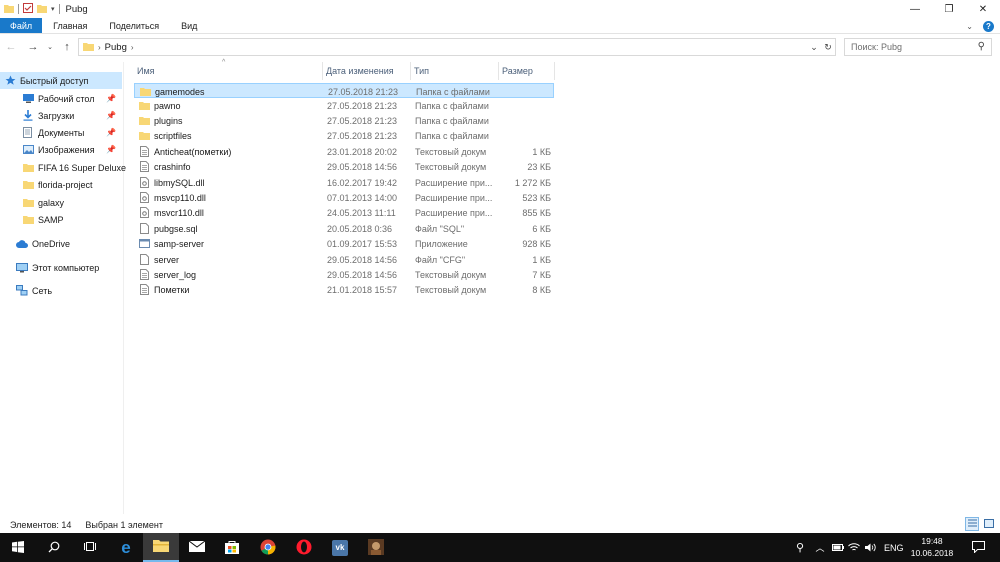 The image size is (1000, 562). Describe the element at coordinates (232, 547) in the screenshot. I see `taskbar-app-store` at that location.